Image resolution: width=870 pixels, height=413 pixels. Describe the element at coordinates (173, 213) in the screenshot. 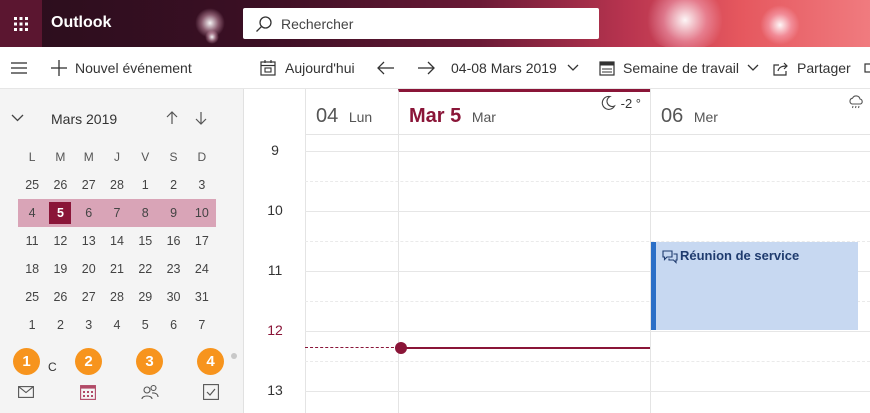

I see `mini-calendar-day: 9` at that location.